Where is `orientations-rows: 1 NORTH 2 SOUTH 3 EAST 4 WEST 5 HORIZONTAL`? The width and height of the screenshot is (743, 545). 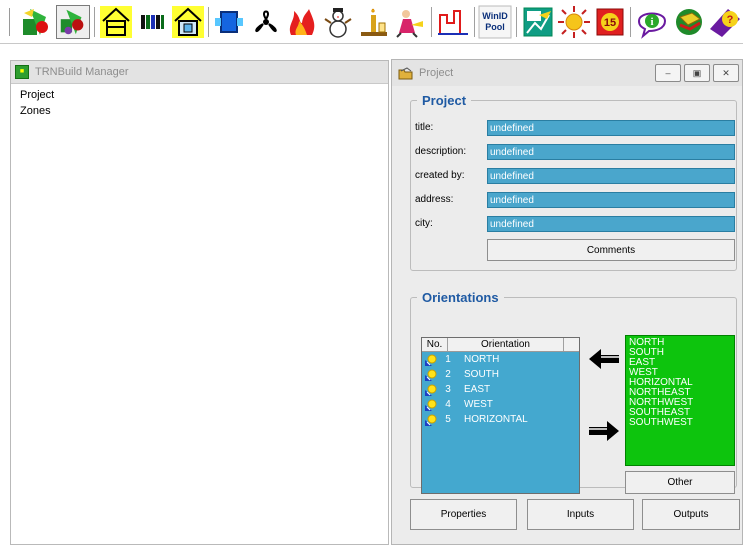
orientations-rows: 1 NORTH 2 SOUTH 3 EAST 4 WEST 5 HORIZONTAL is located at coordinates (500, 389).